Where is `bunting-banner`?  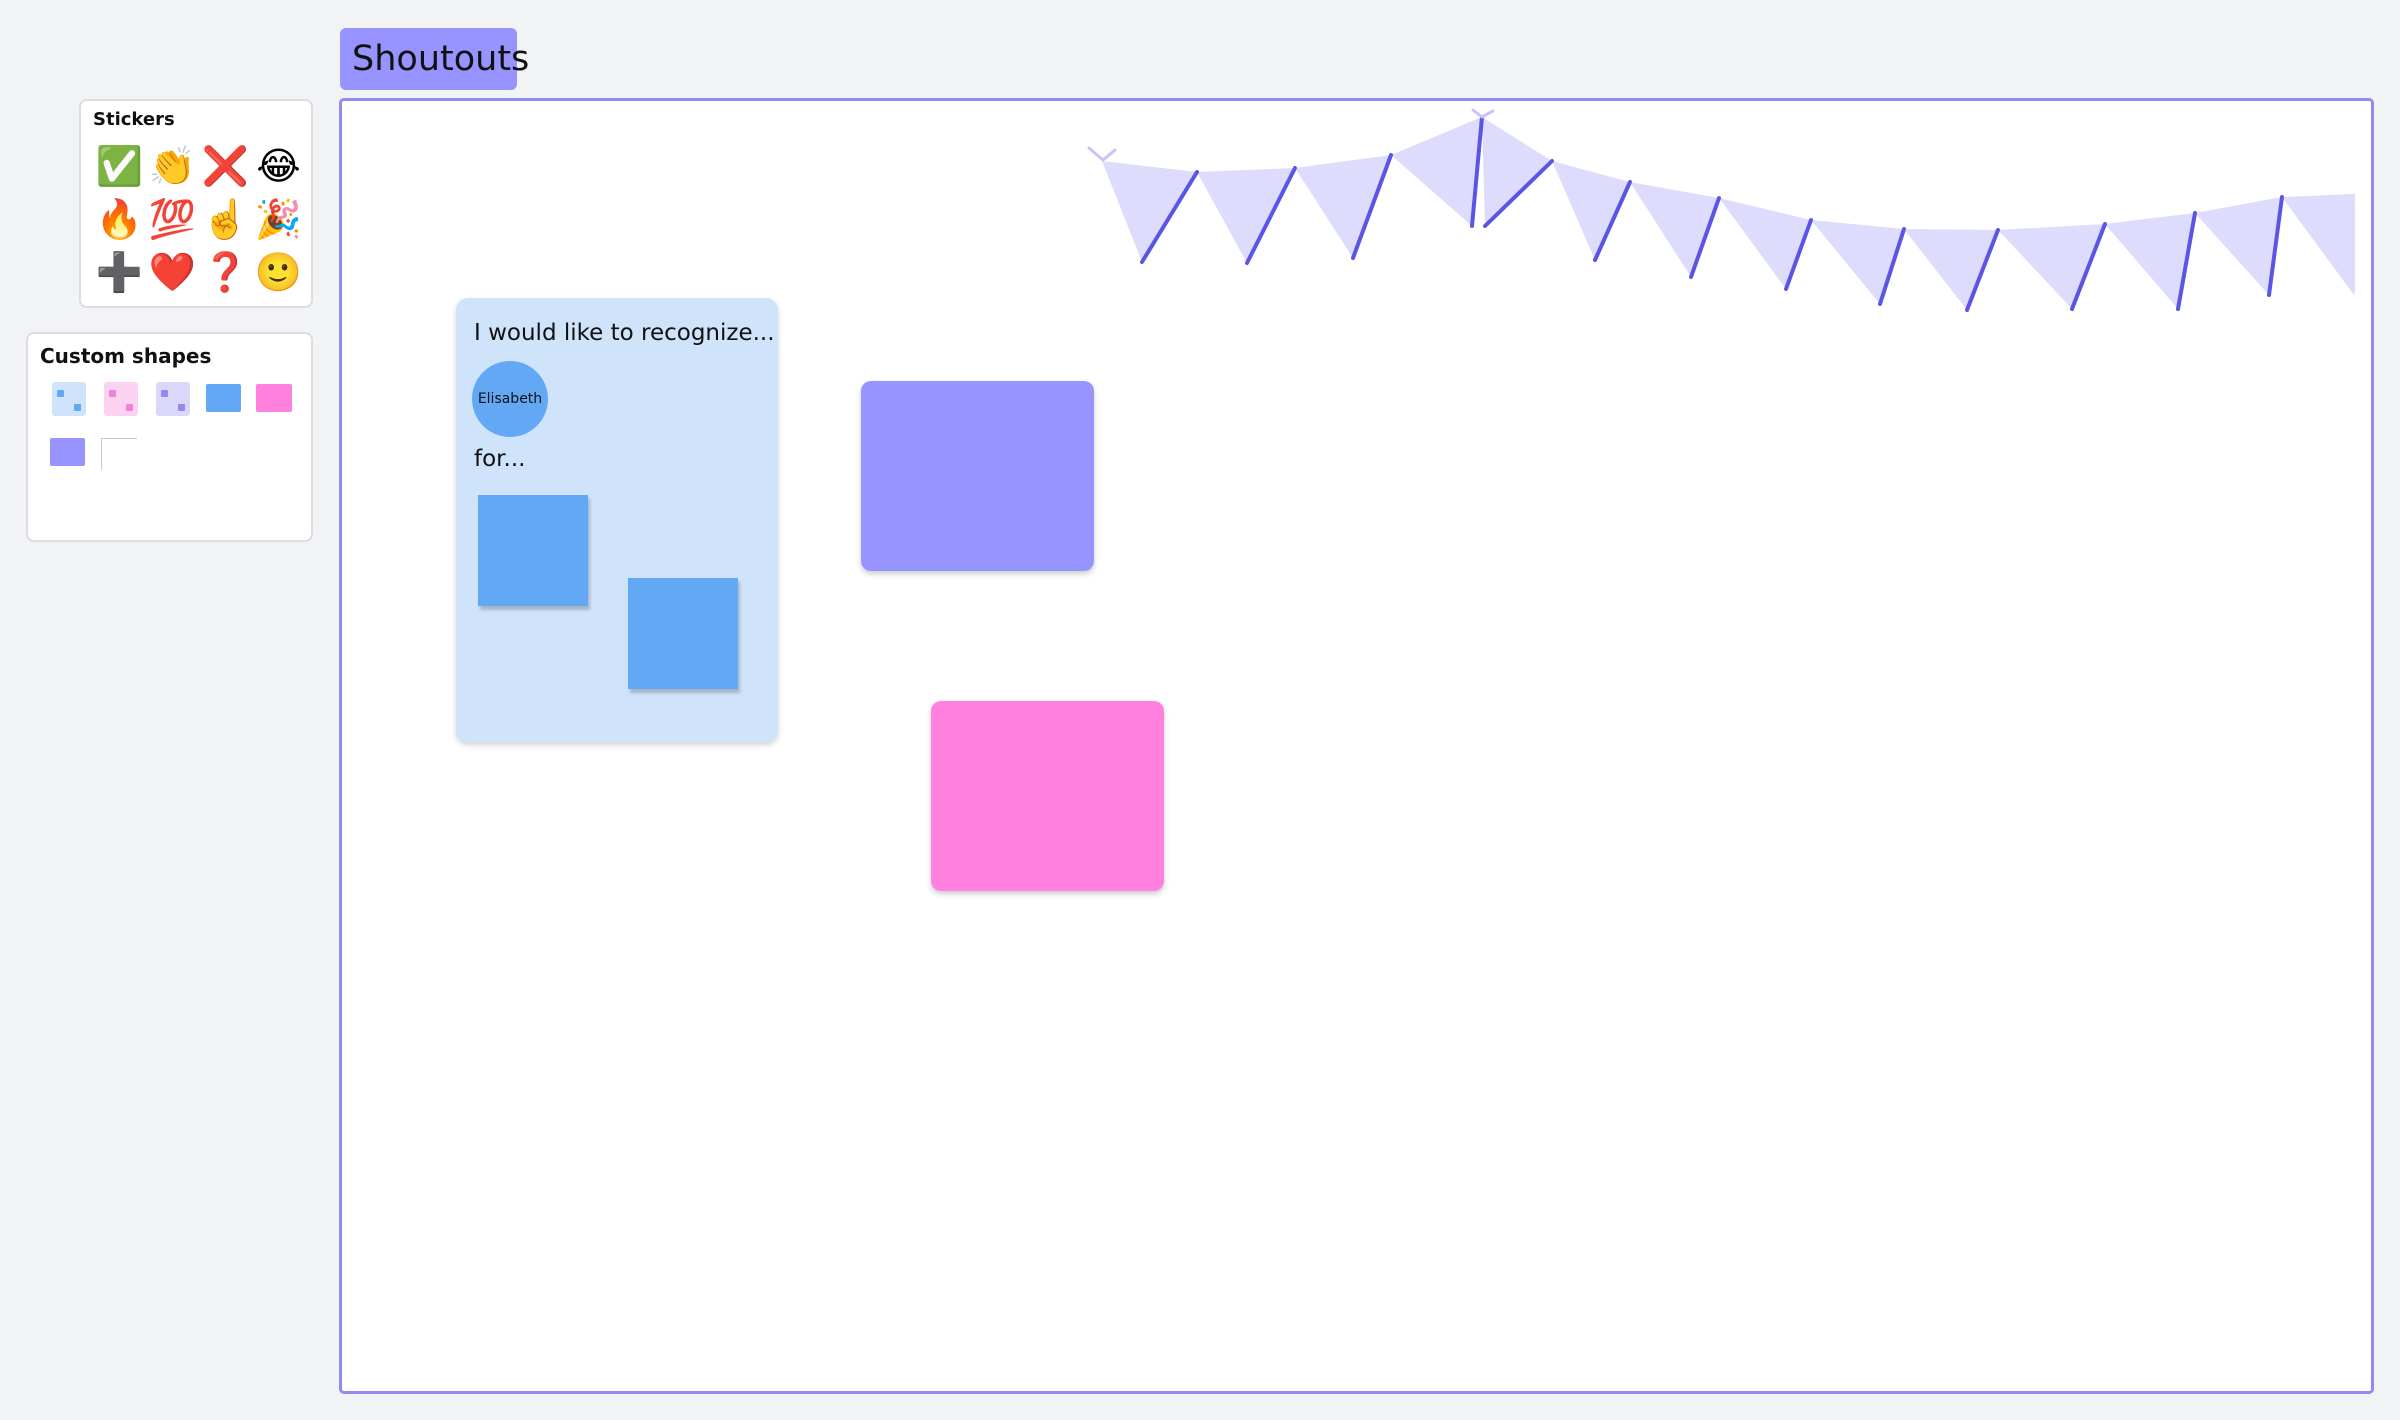
bunting-banner is located at coordinates (1721, 210).